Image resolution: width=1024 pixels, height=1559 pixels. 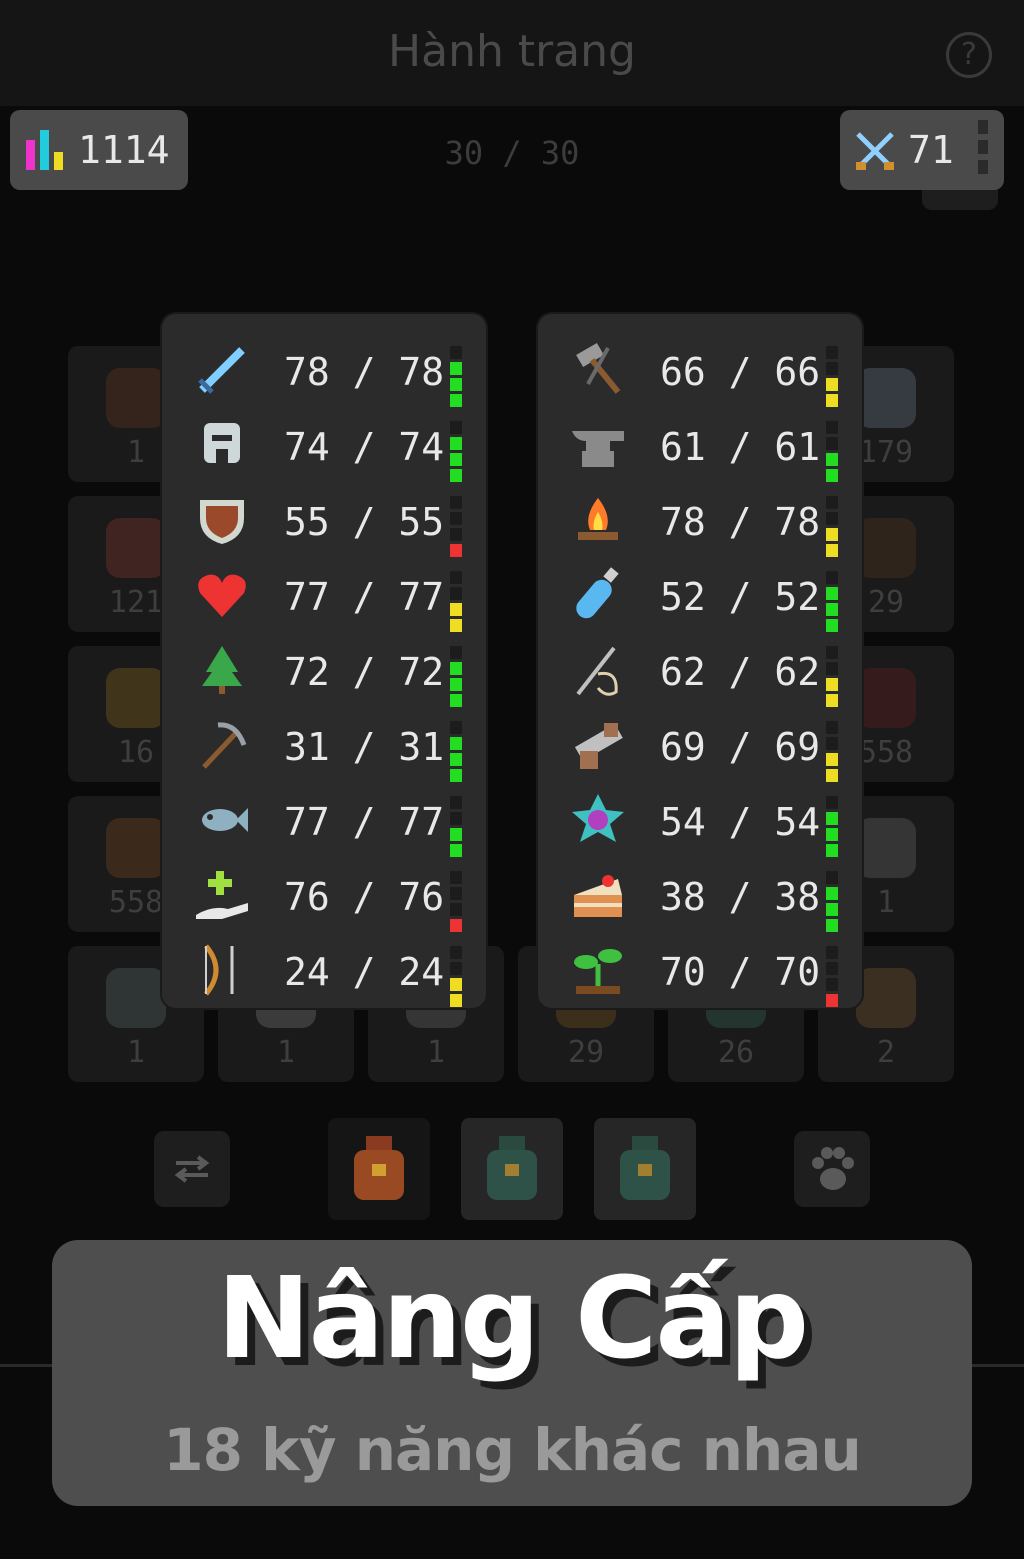 I want to click on skill-row: 54 / 54, so click(x=700, y=819).